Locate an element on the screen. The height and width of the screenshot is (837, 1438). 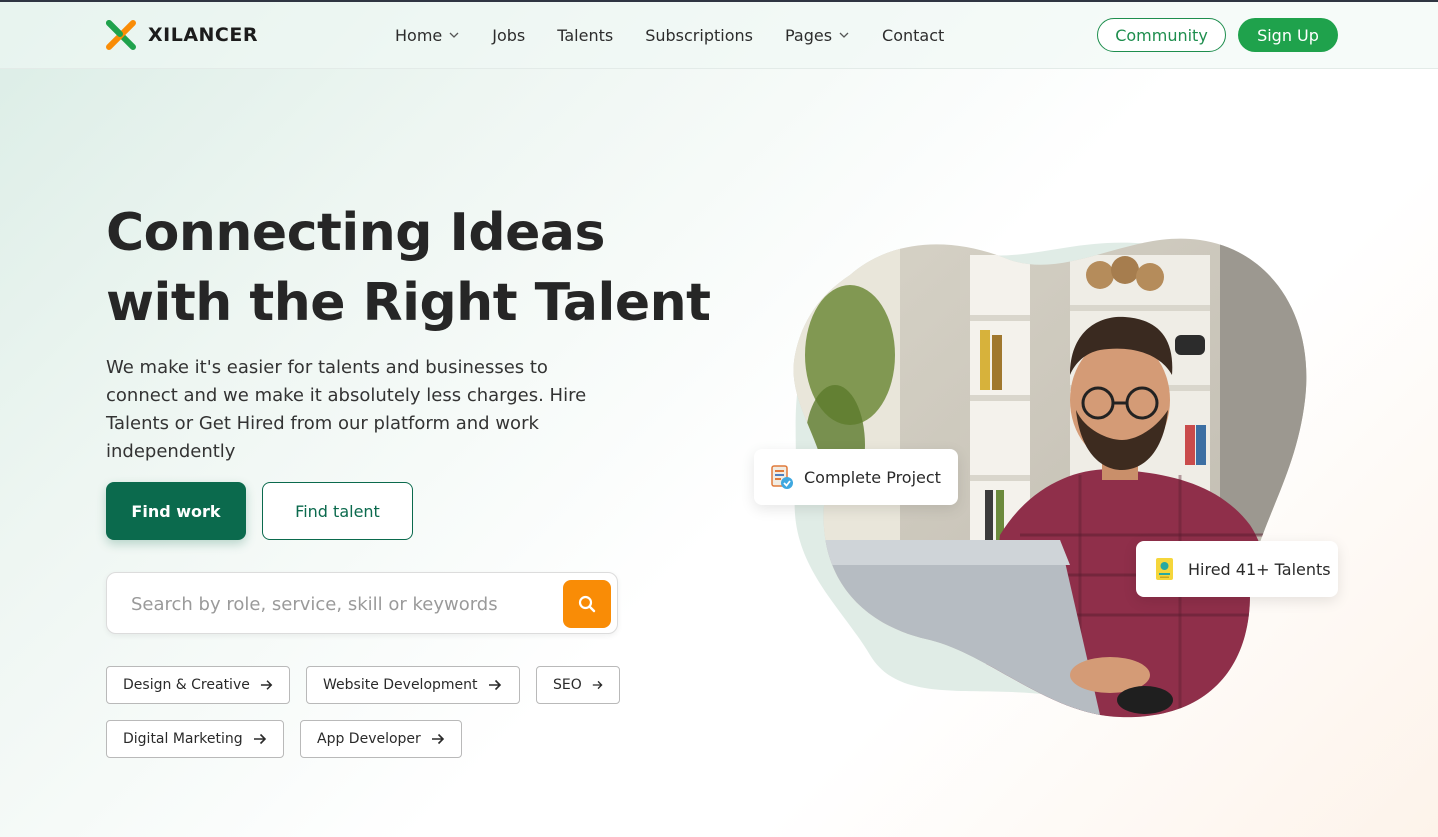
tag-digital-marketing: Digital Marketing is located at coordinates (195, 739).